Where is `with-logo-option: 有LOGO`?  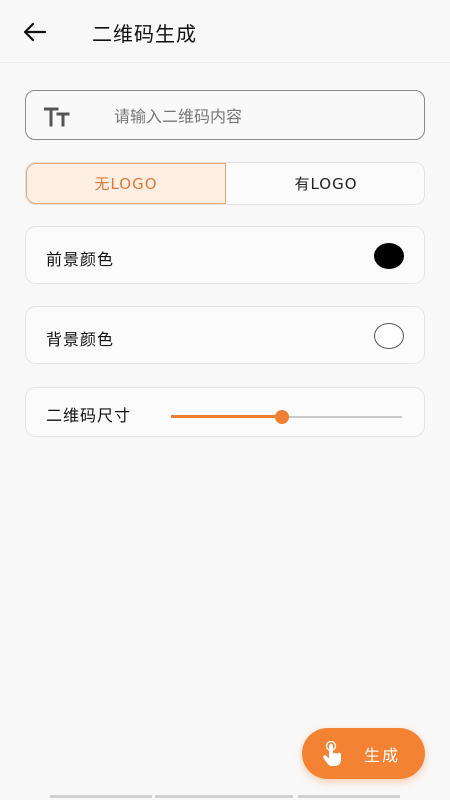 with-logo-option: 有LOGO is located at coordinates (325, 183).